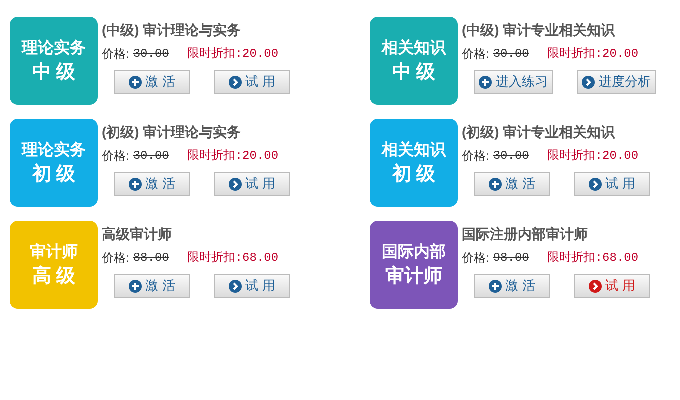  What do you see at coordinates (137, 234) in the screenshot?
I see `course-title: 高级审计师` at bounding box center [137, 234].